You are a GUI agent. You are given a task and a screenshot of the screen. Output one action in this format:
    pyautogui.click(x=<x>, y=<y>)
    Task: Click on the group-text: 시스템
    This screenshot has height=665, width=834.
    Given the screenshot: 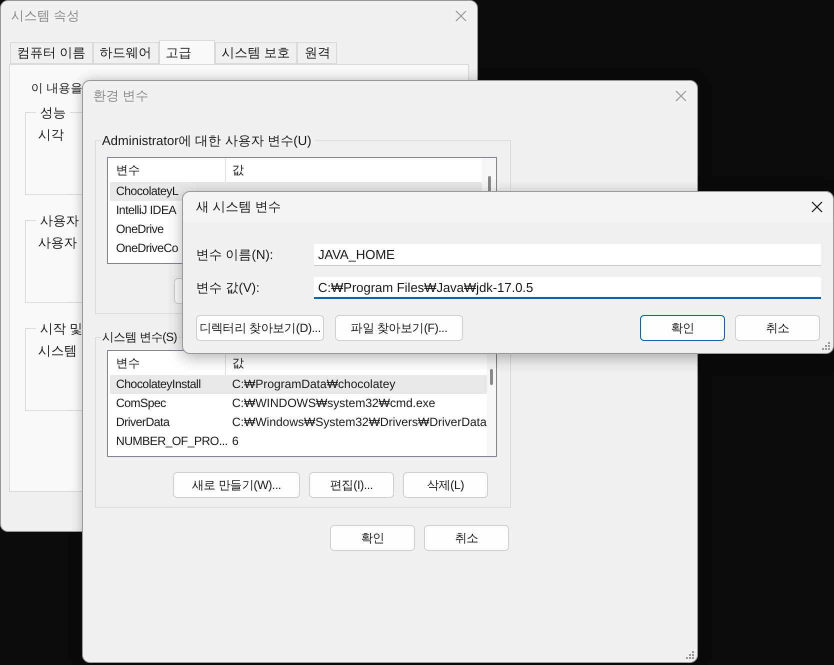 What is the action you would take?
    pyautogui.click(x=57, y=350)
    